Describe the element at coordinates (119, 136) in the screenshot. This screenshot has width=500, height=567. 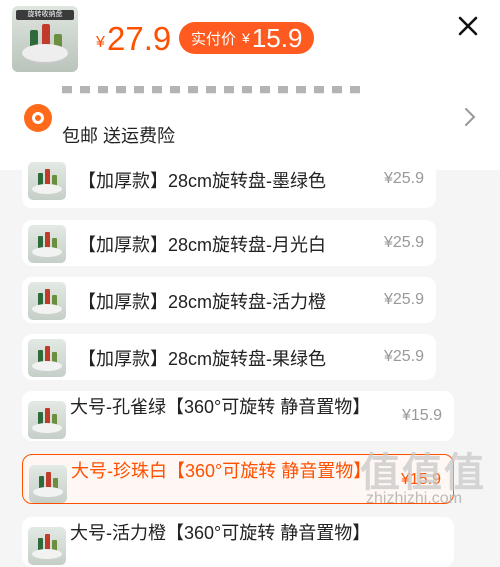
I see `shipping-info: 包邮 送运费险` at that location.